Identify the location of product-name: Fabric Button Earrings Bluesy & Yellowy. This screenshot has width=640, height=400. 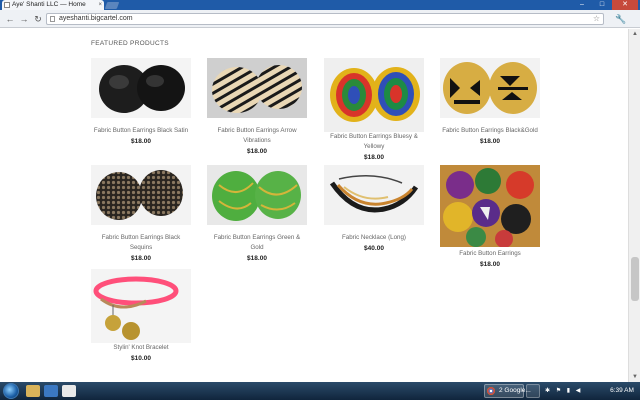
(374, 142).